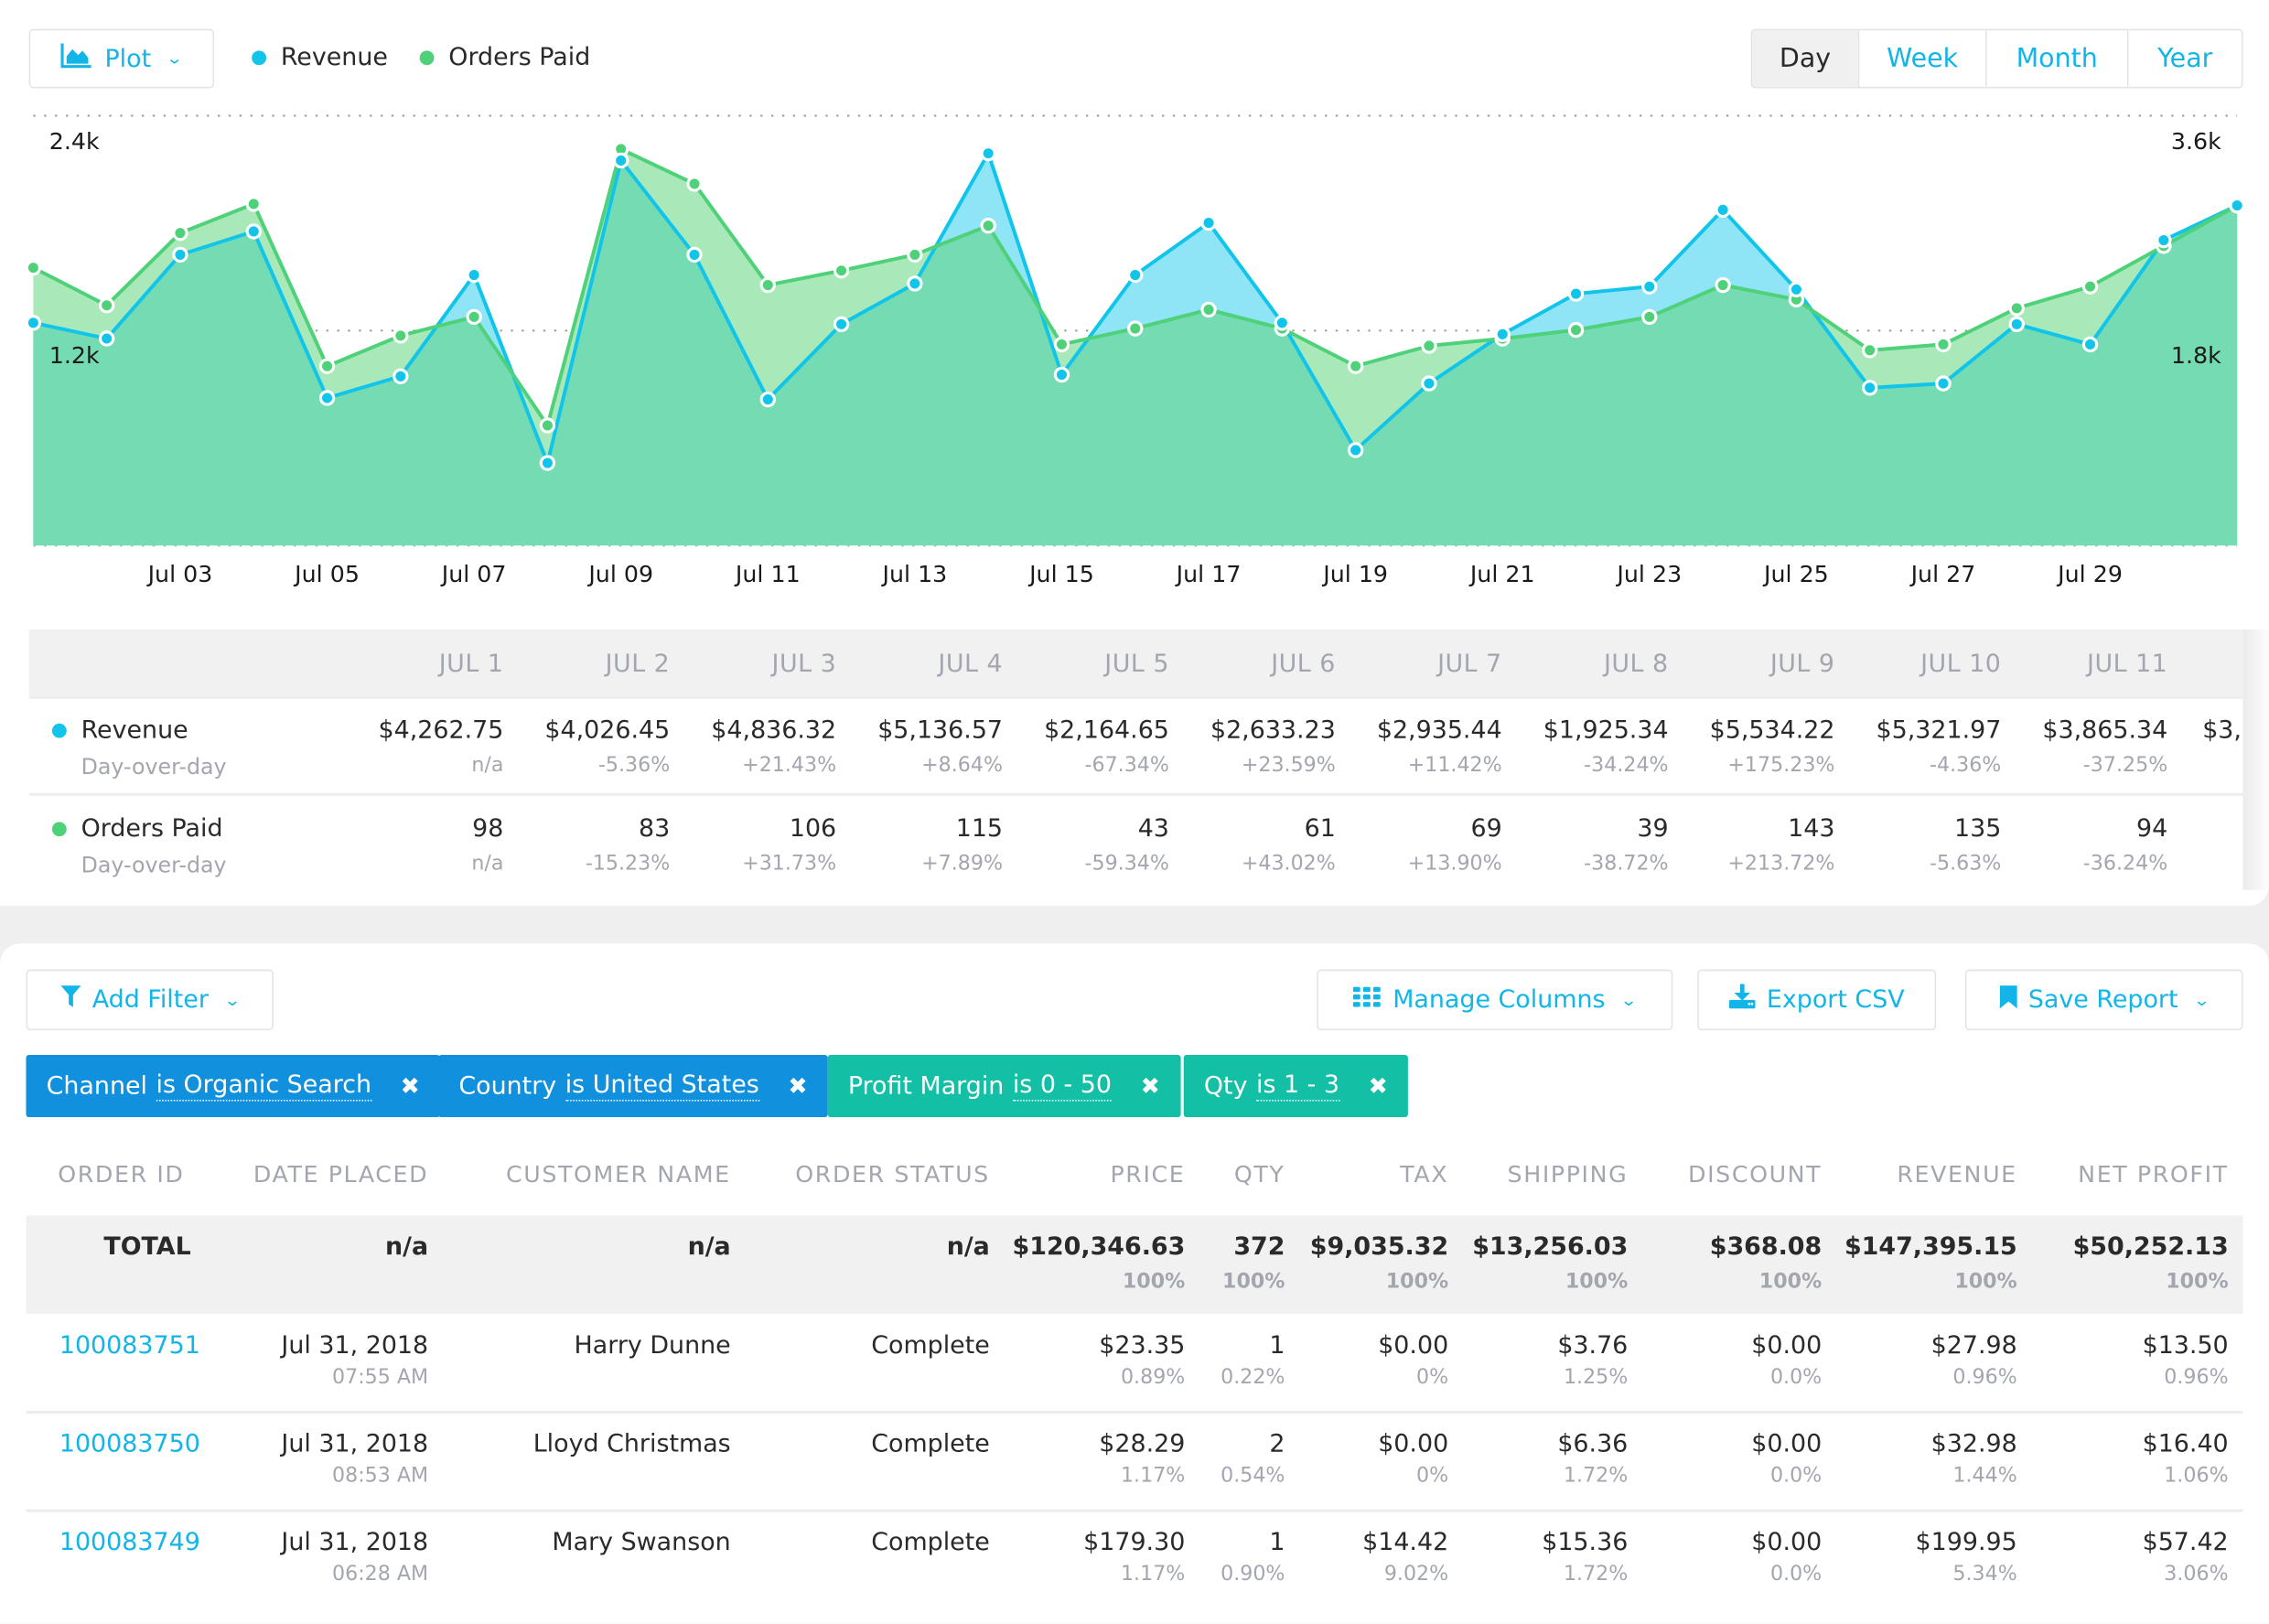 This screenshot has height=1624, width=2269. I want to click on filter-condition: is Organic Search, so click(264, 1086).